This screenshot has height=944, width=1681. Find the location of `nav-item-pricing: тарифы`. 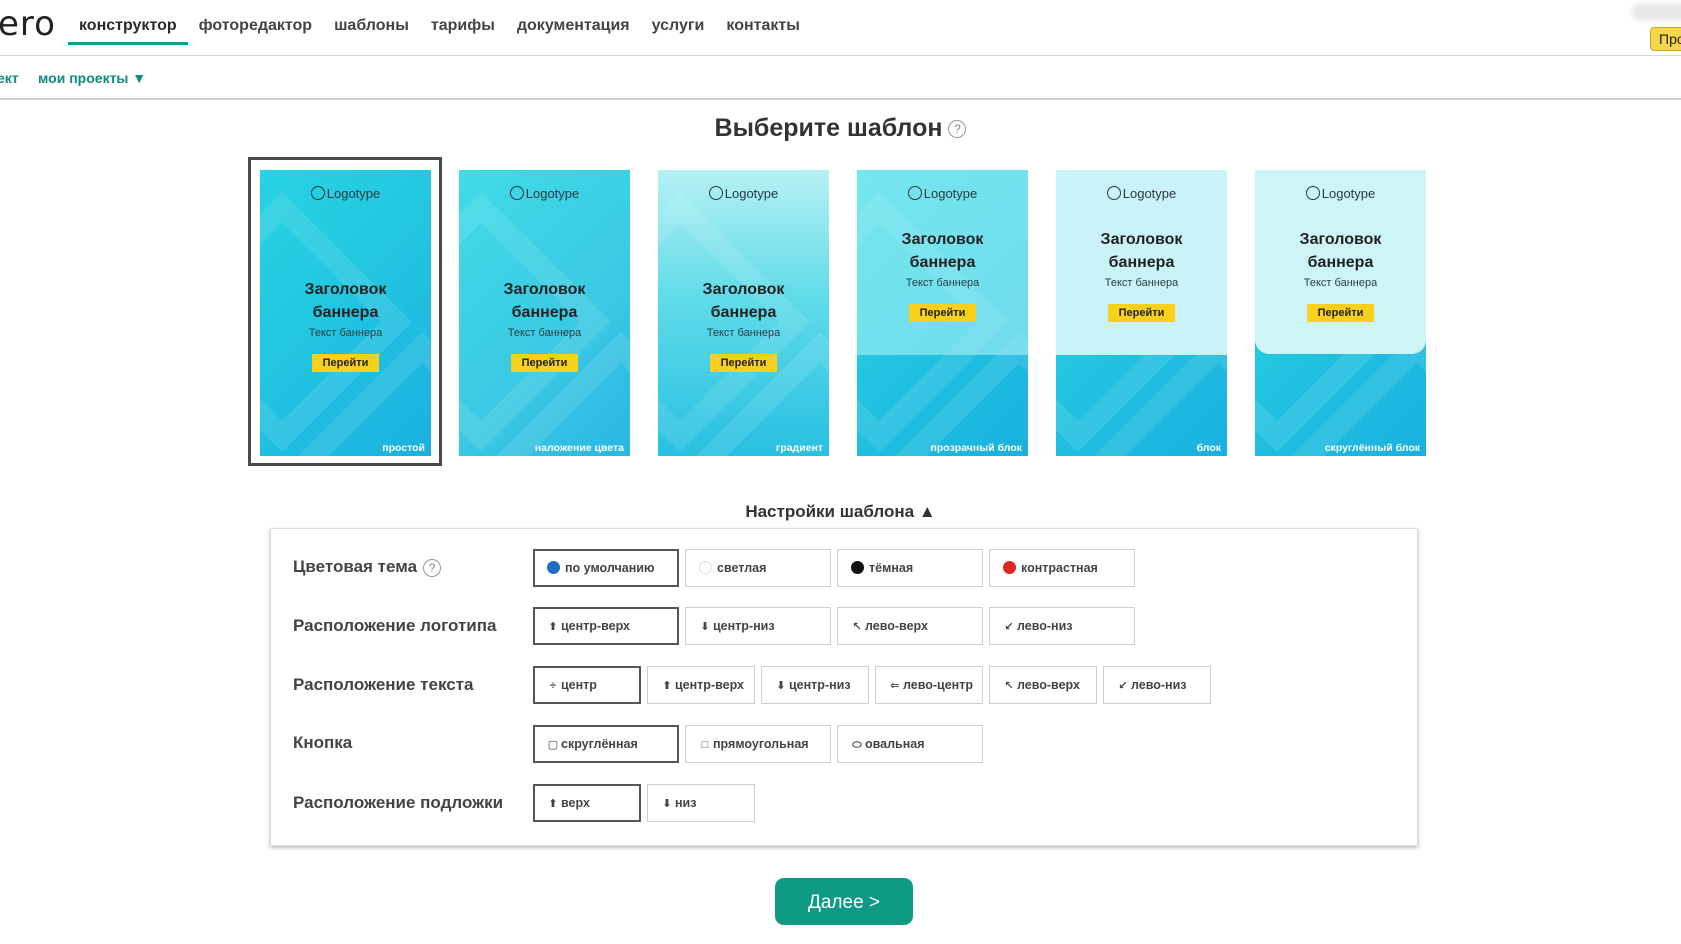

nav-item-pricing: тарифы is located at coordinates (463, 22).